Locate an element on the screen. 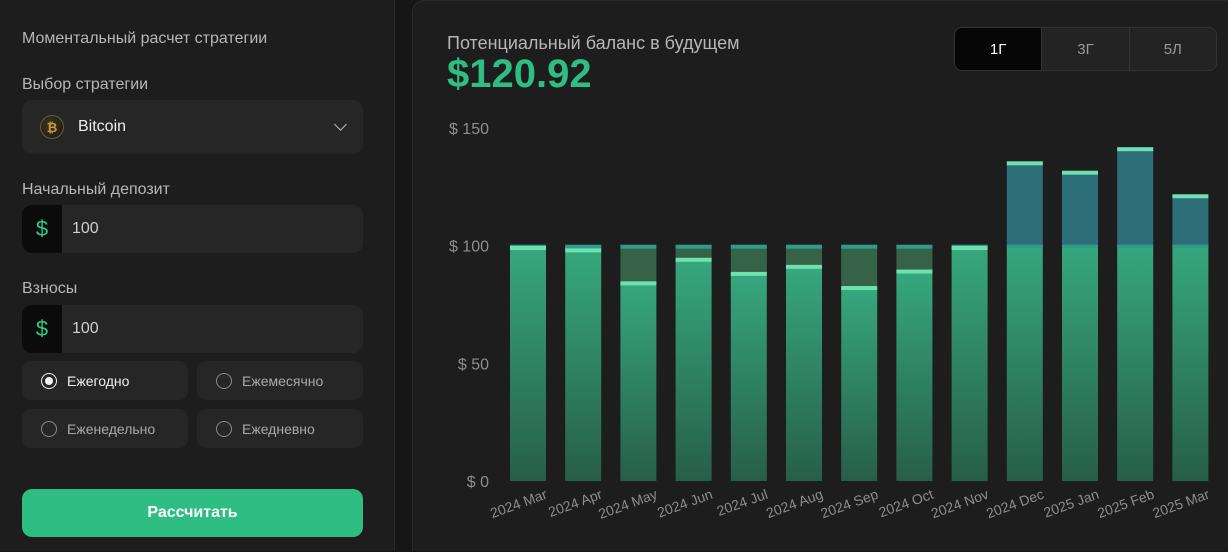 The height and width of the screenshot is (552, 1228). radio-yearly-label: Ежегодно is located at coordinates (98, 380).